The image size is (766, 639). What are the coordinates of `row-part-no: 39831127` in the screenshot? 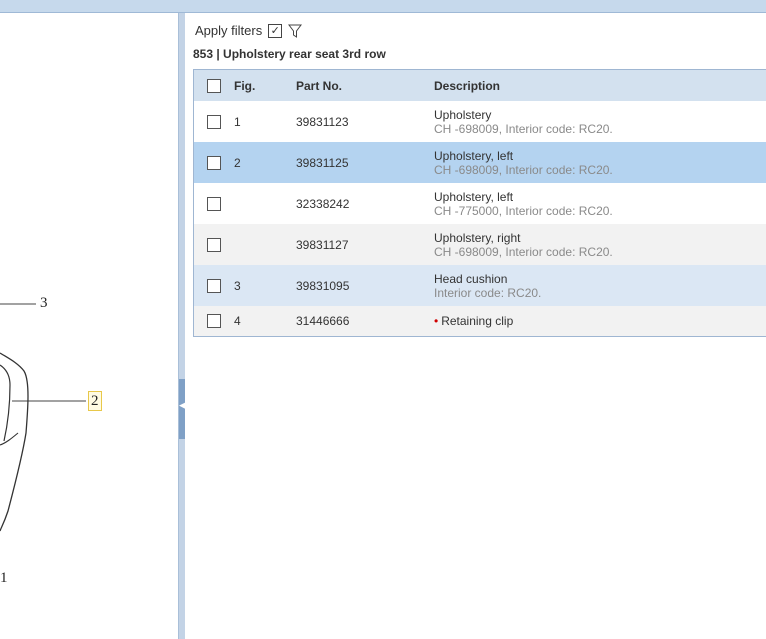 It's located at (322, 244).